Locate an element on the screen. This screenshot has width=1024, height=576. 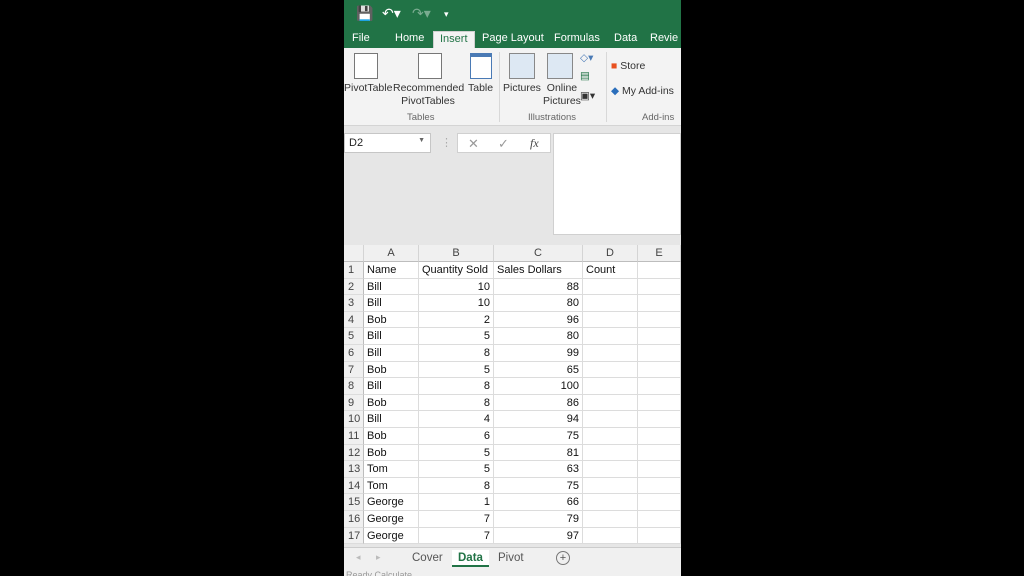
cell-D9 is located at coordinates (610, 403).